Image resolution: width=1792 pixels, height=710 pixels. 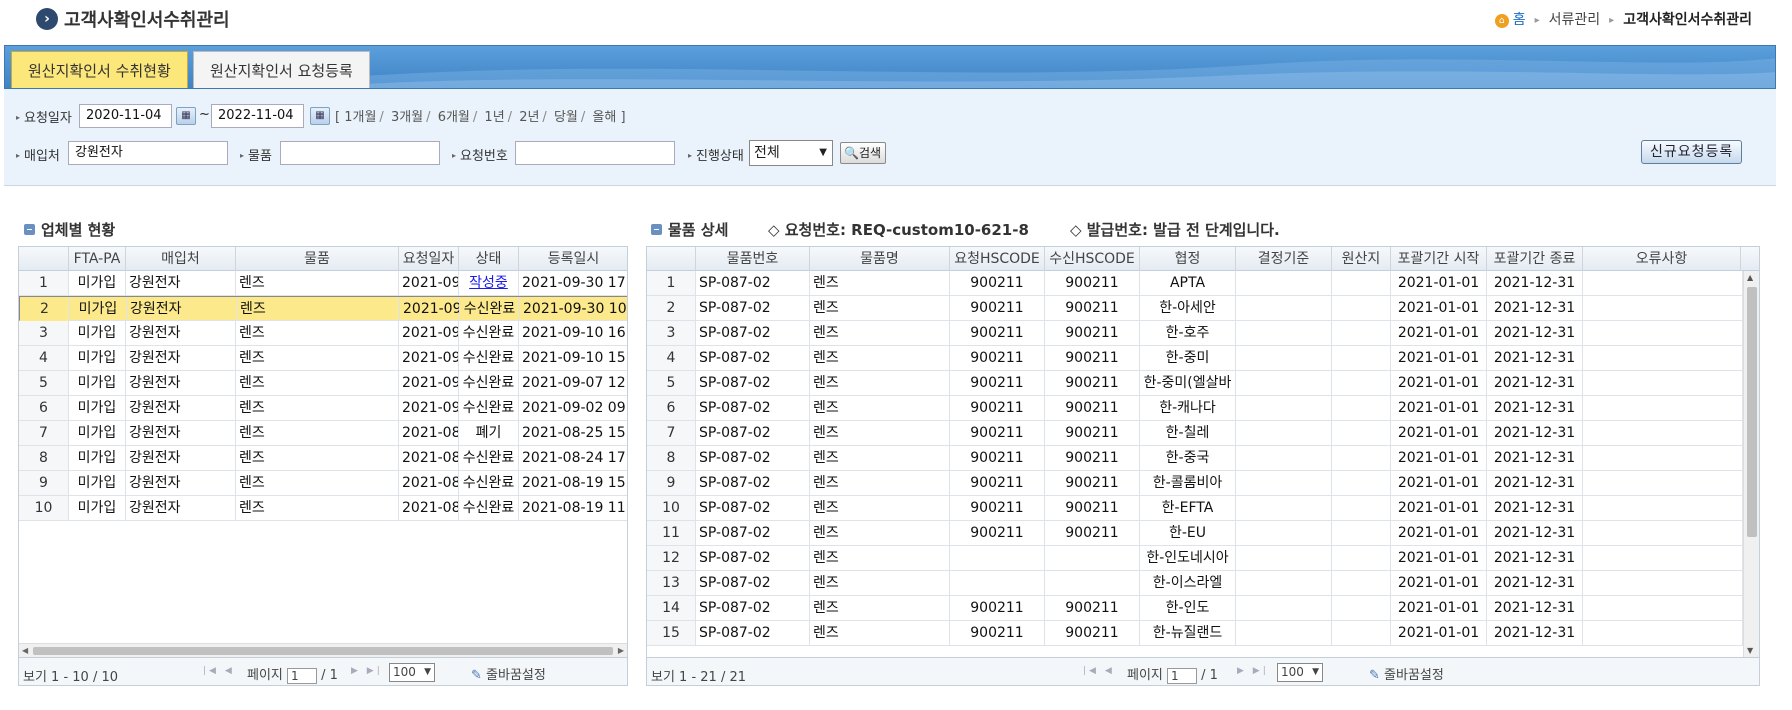 What do you see at coordinates (454, 117) in the screenshot?
I see `period-6month: 6개월` at bounding box center [454, 117].